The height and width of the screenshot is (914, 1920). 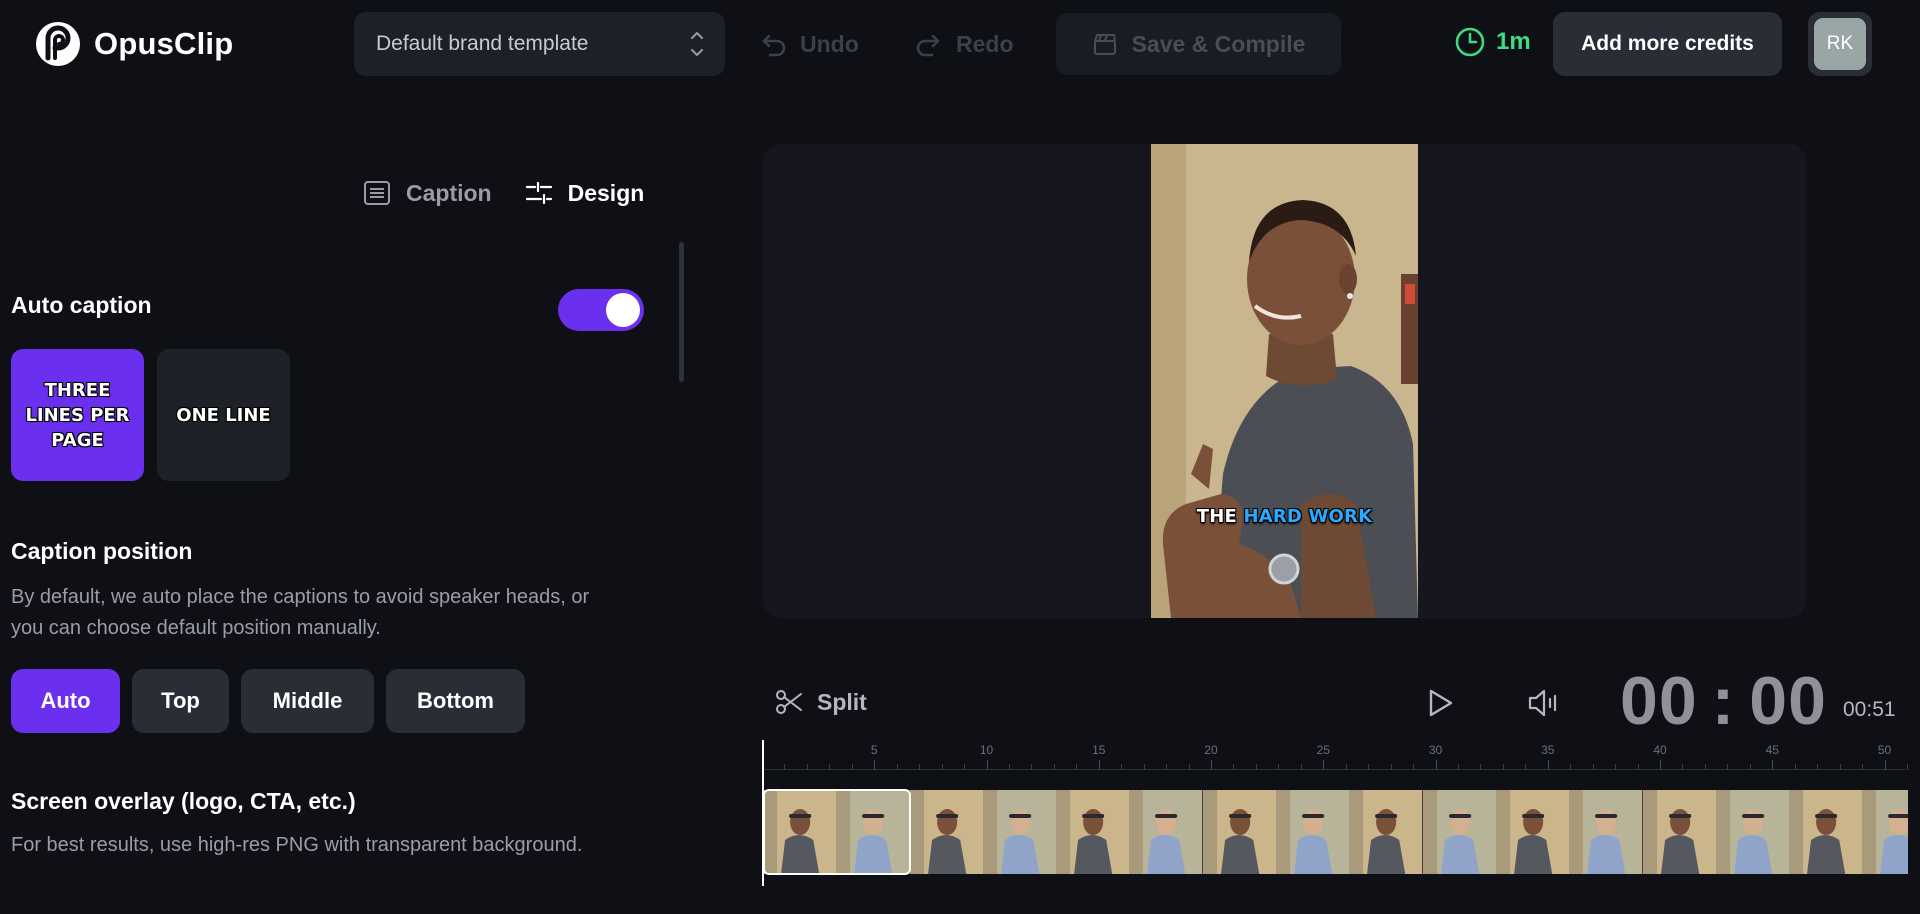 What do you see at coordinates (503, 193) in the screenshot?
I see `panel-tabs: Caption Design` at bounding box center [503, 193].